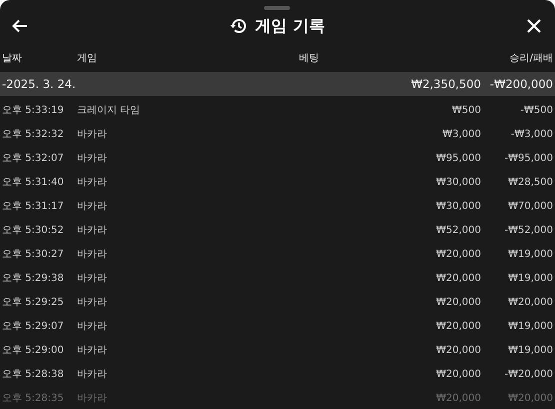 Image resolution: width=555 pixels, height=409 pixels. What do you see at coordinates (466, 110) in the screenshot?
I see `table-cell-text: ₩500` at bounding box center [466, 110].